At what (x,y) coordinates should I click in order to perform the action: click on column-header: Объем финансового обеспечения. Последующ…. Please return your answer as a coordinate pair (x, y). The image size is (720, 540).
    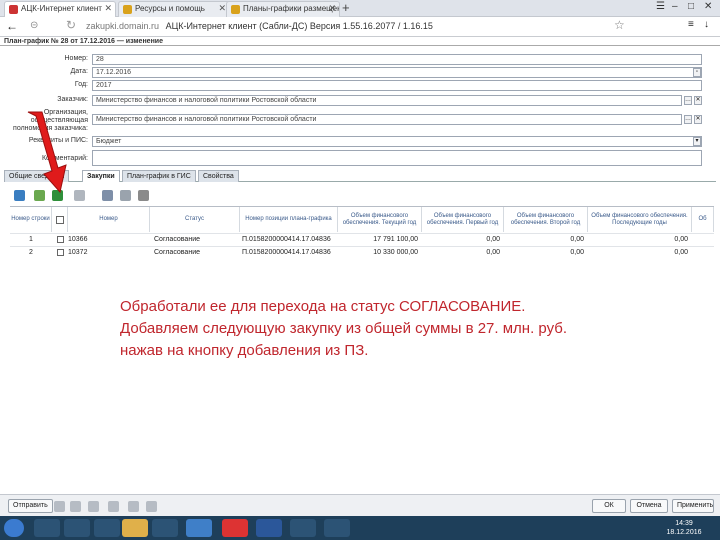
    Looking at the image, I should click on (640, 219).